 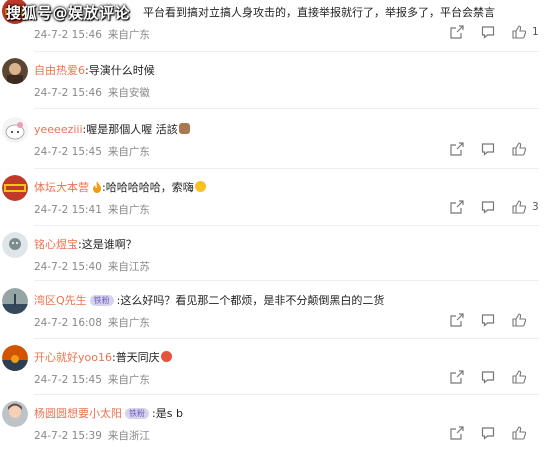 I want to click on comment-line: 体坛大本营:哈哈哈哈哈，索嗨, so click(x=120, y=187).